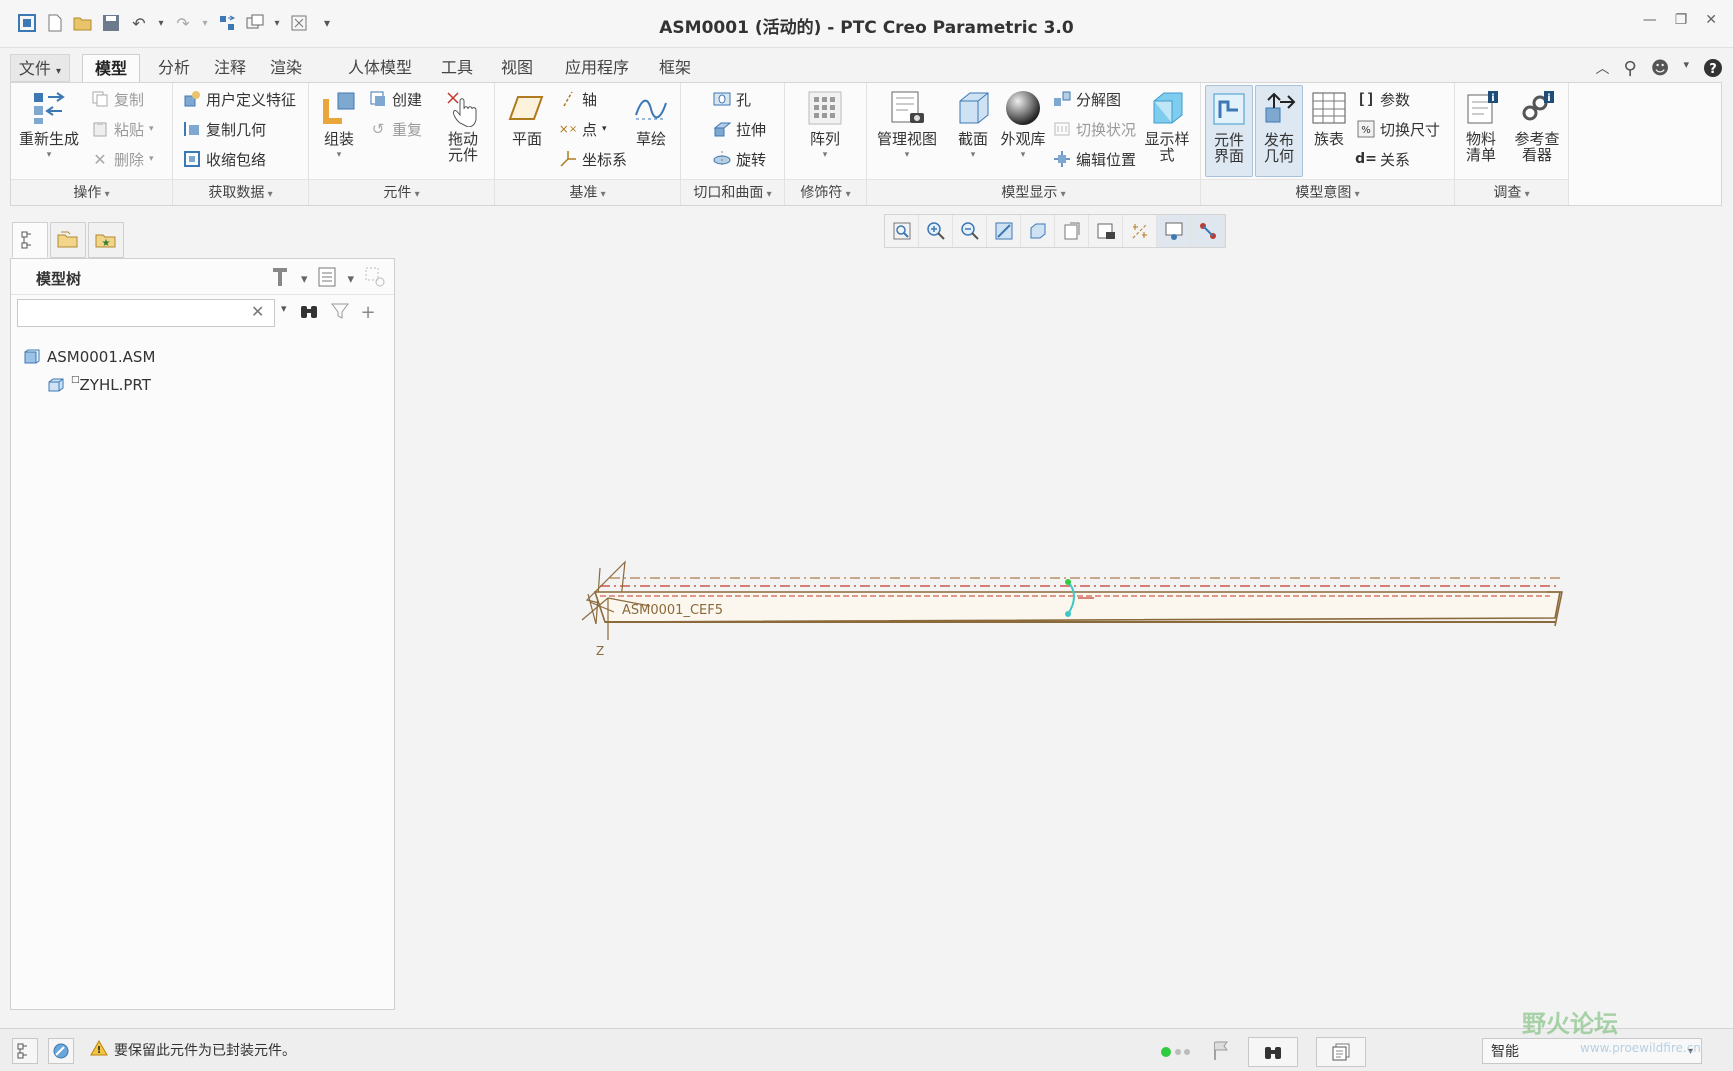  I want to click on minimize-ribbon-icon: ︿, so click(1603, 70).